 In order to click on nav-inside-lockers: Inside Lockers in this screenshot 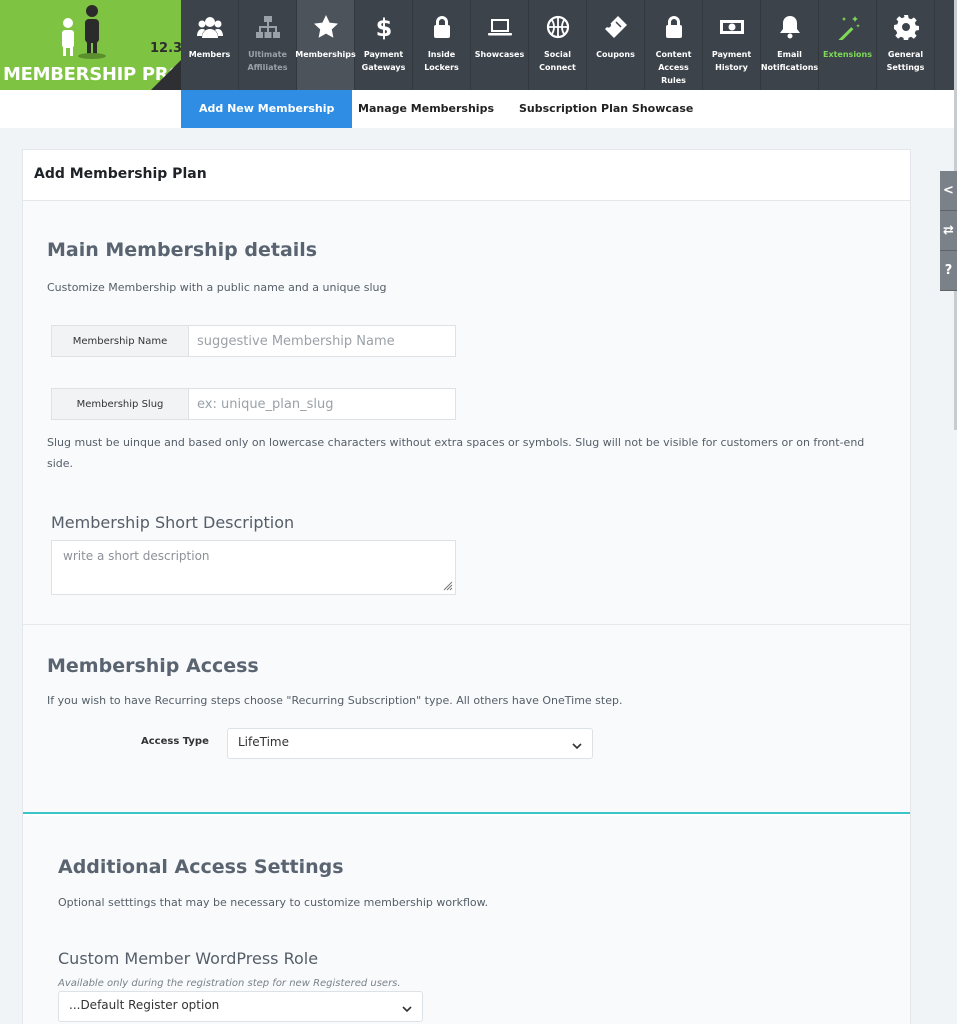, I will do `click(442, 45)`.